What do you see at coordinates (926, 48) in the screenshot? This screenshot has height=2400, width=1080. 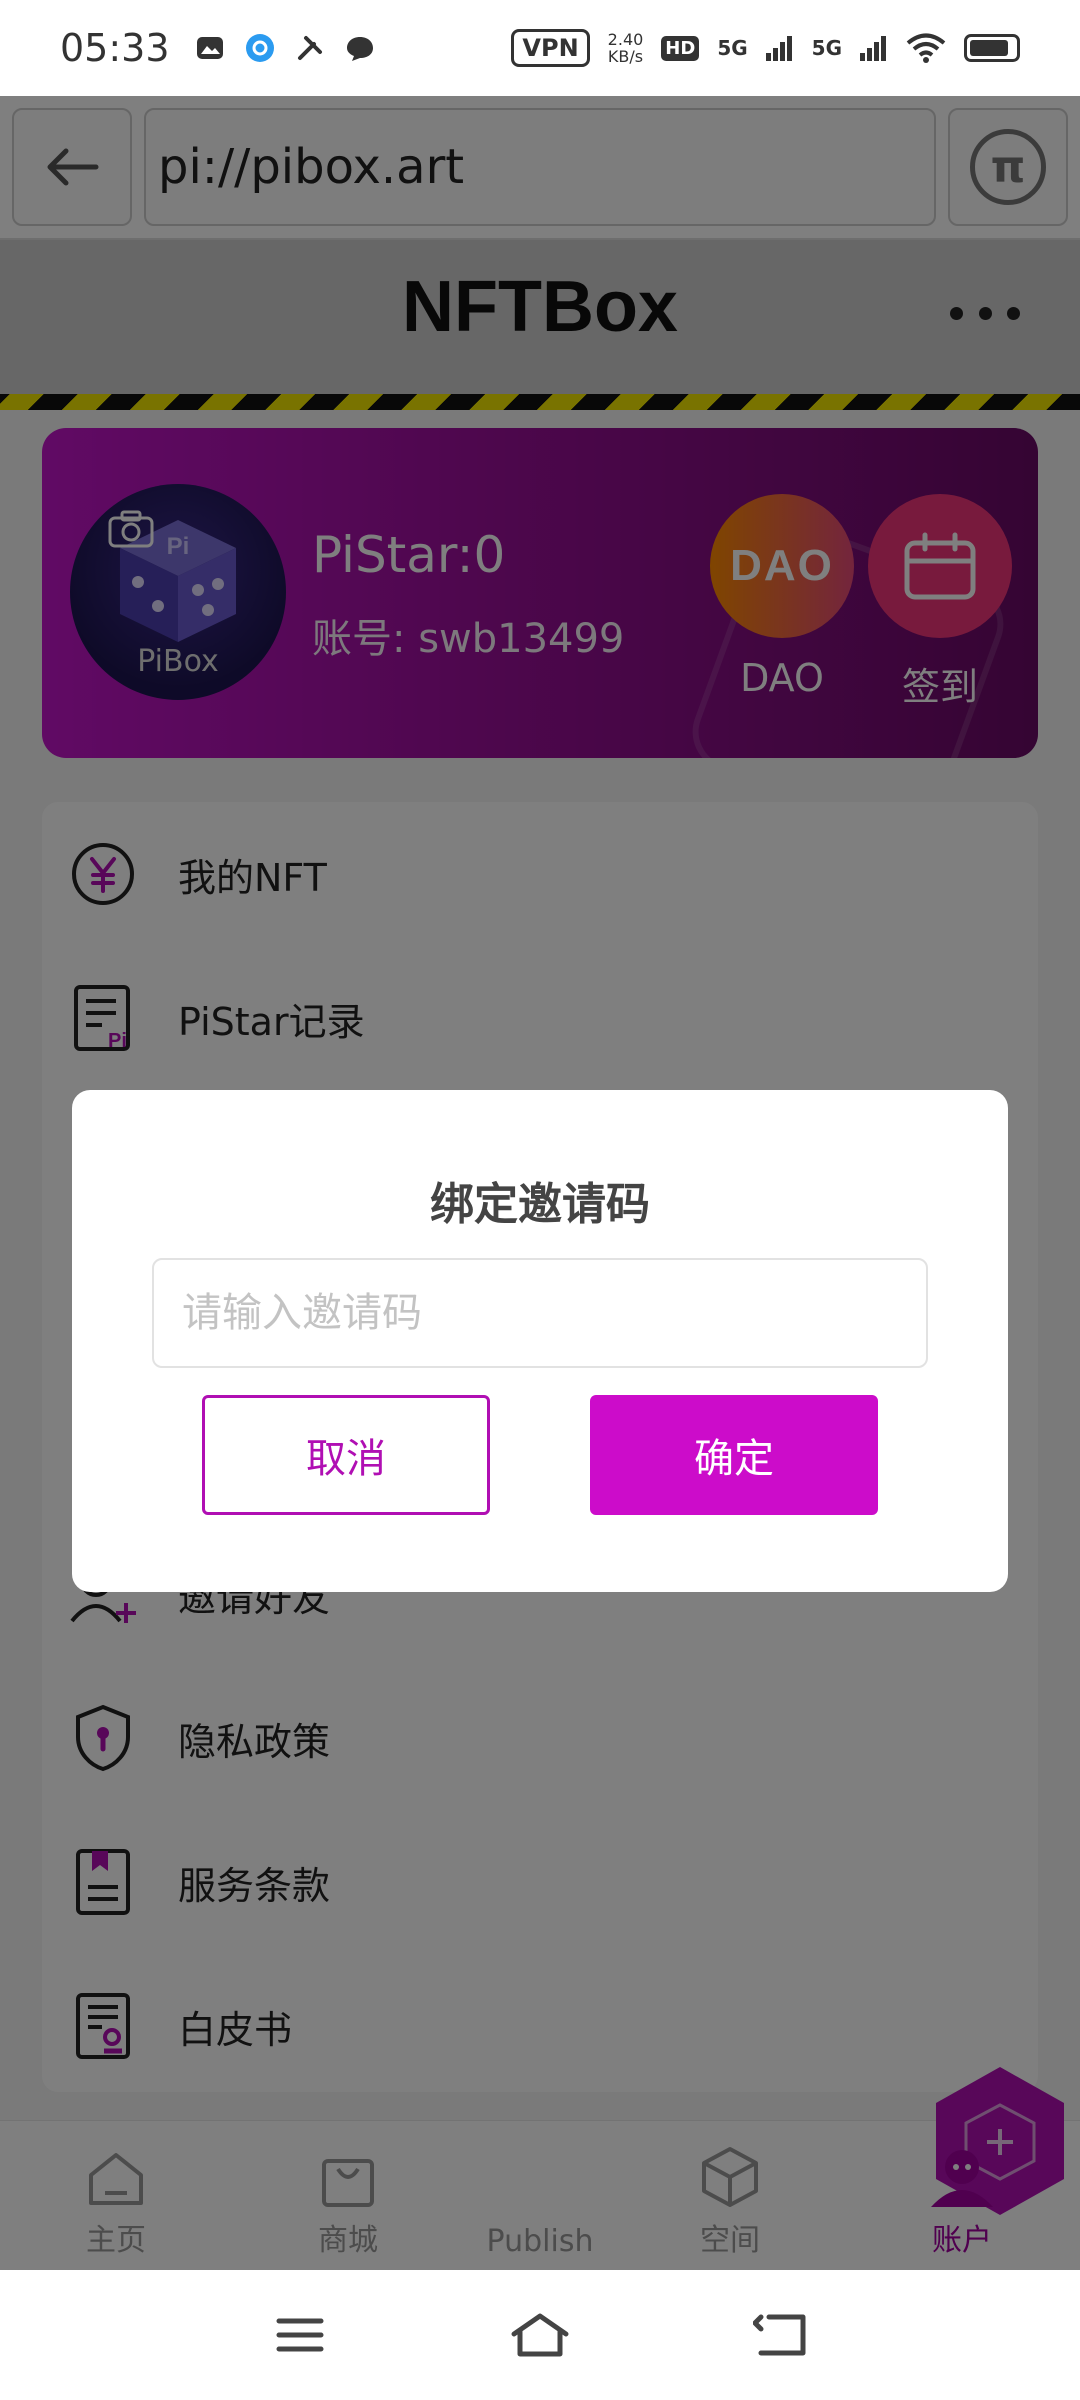 I see `wifi-icon` at bounding box center [926, 48].